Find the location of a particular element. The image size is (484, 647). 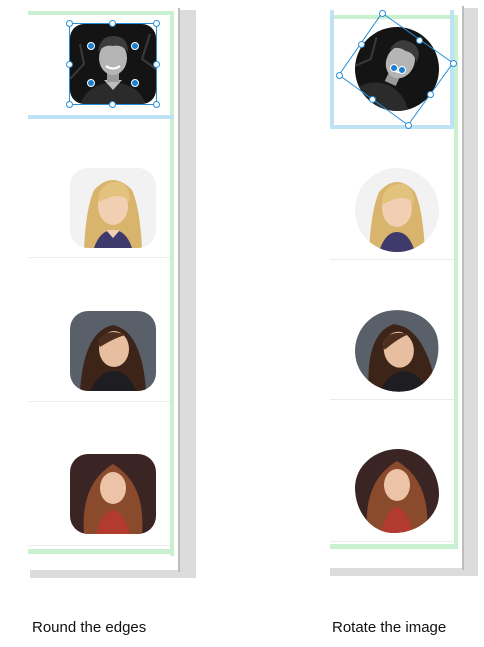

left-green-top is located at coordinates (100, 13).